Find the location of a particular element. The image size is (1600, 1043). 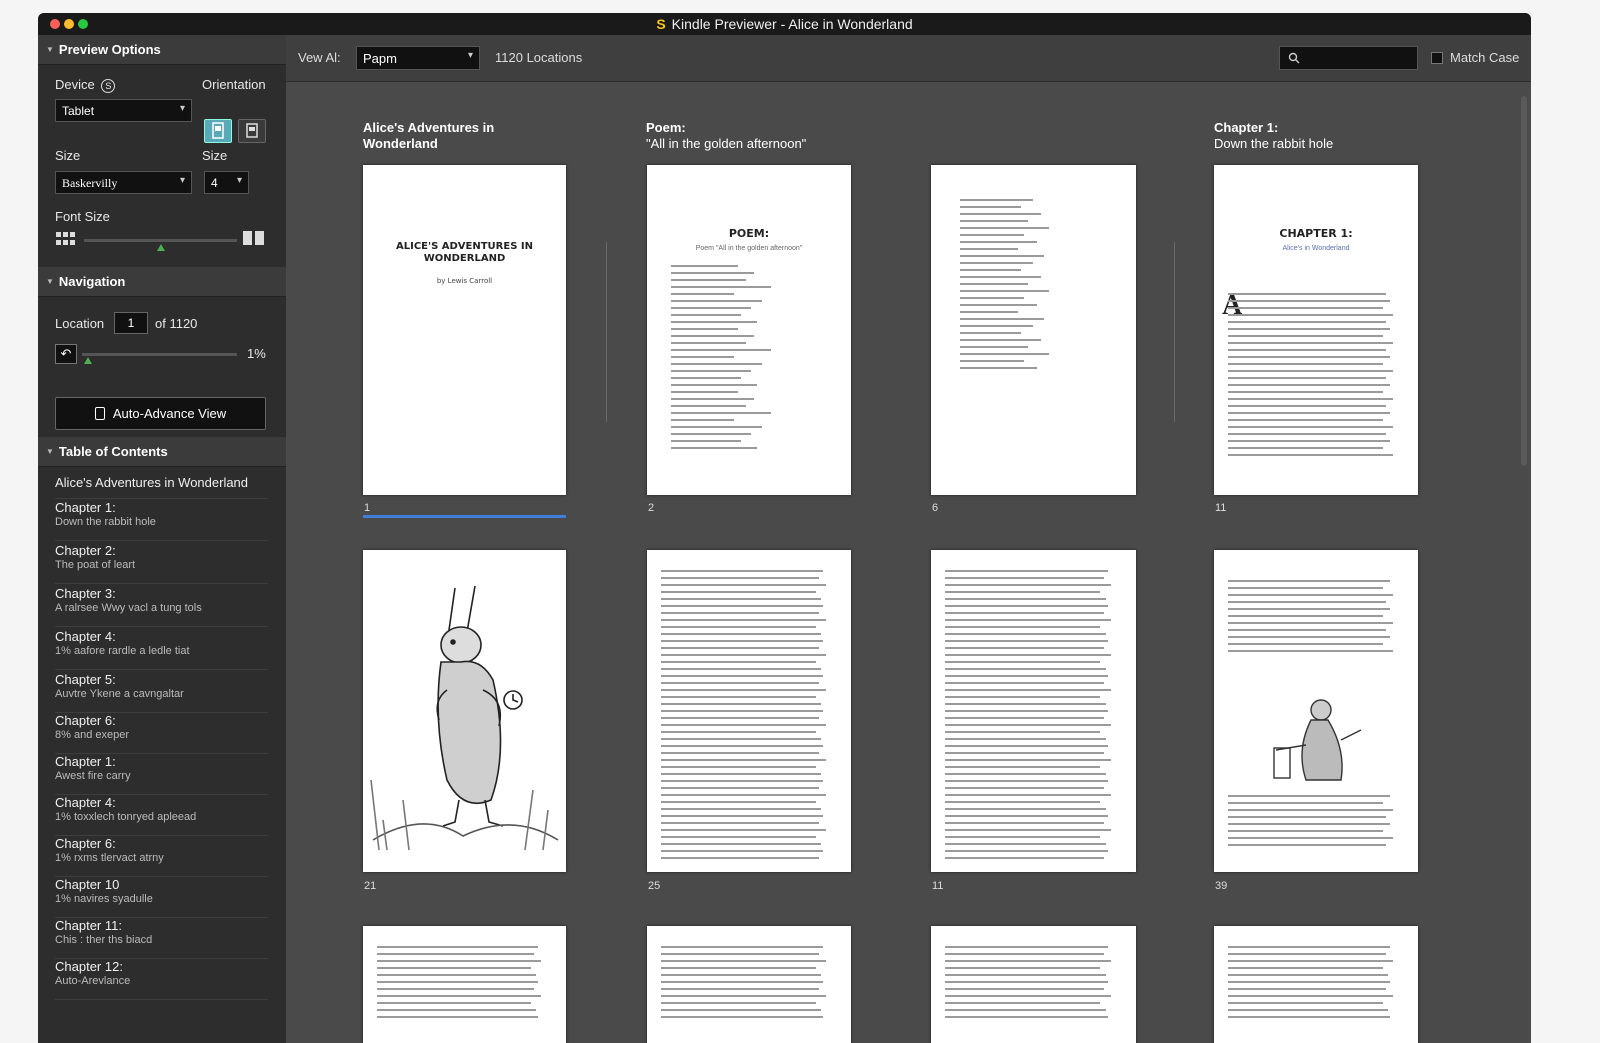

device-select: Tablet ▾ is located at coordinates (123, 110).